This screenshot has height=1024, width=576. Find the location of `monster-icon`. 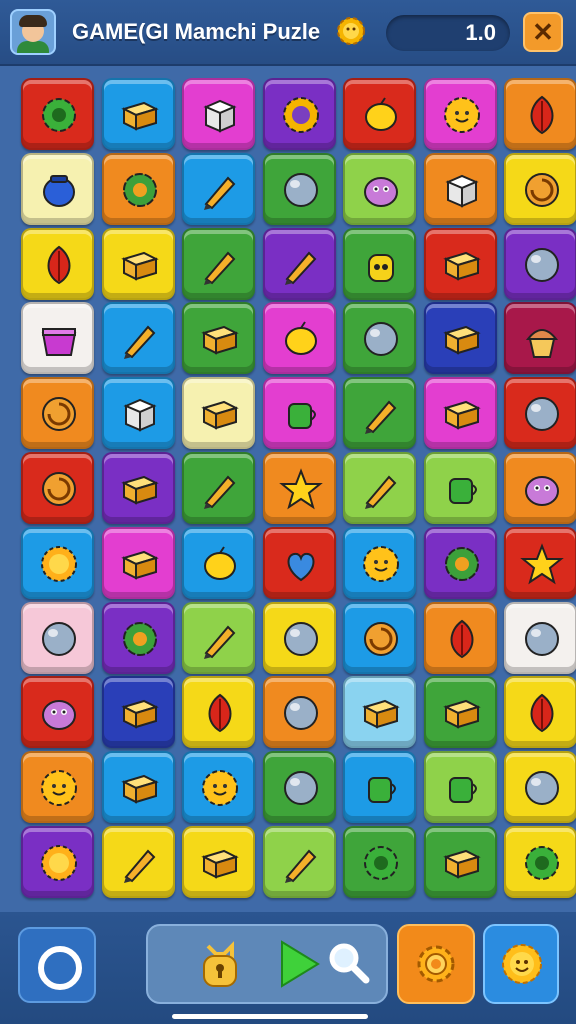

monster-icon is located at coordinates (59, 715).